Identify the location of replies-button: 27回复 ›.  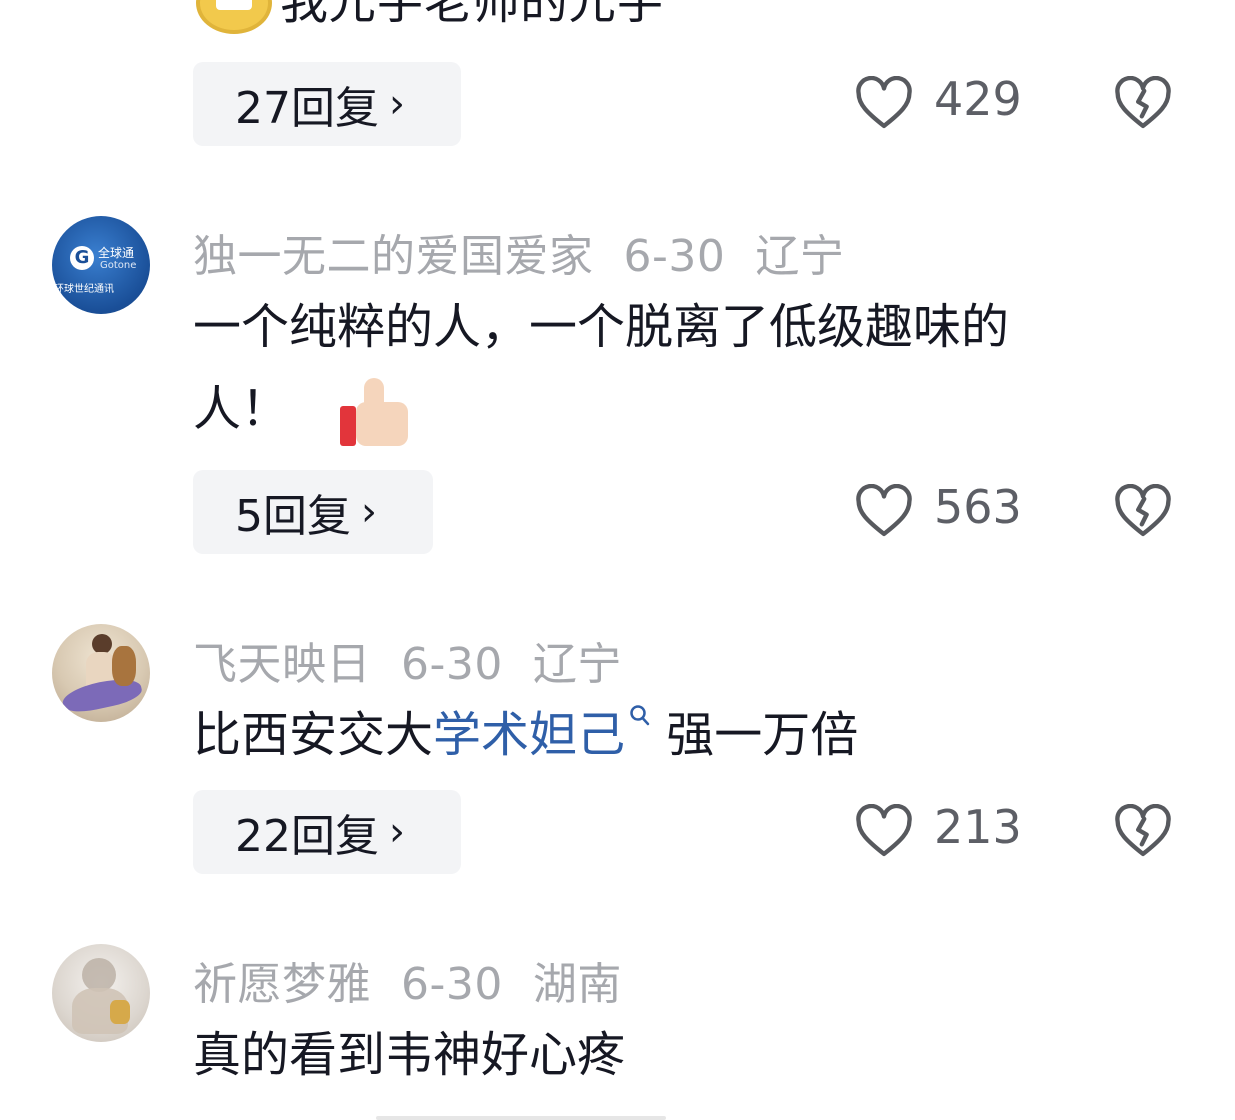
(327, 104).